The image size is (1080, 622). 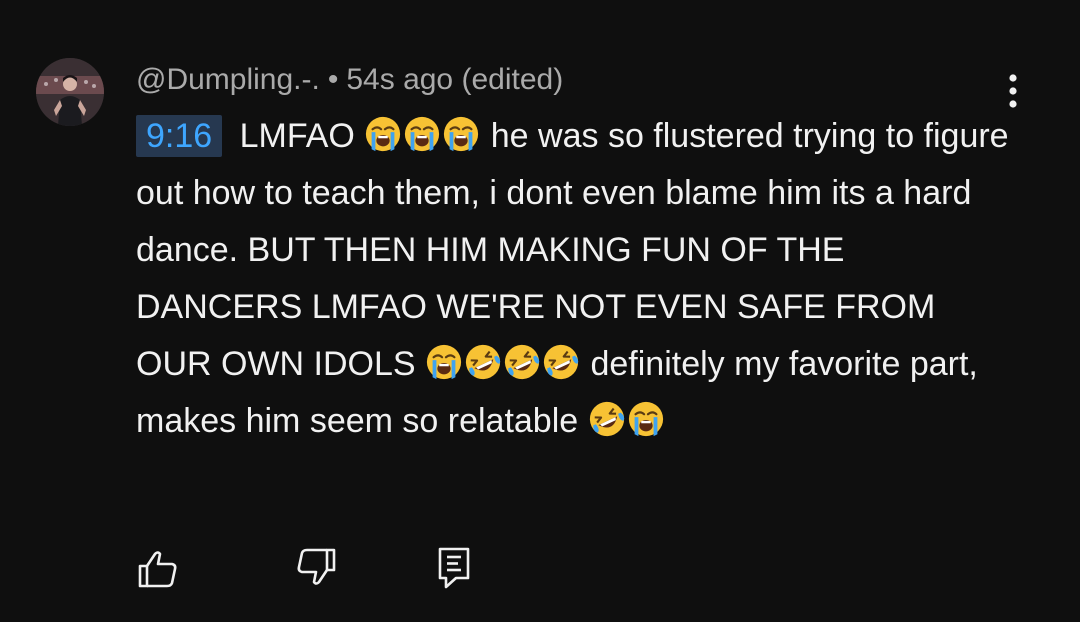 I want to click on more-options-button, so click(x=1013, y=92).